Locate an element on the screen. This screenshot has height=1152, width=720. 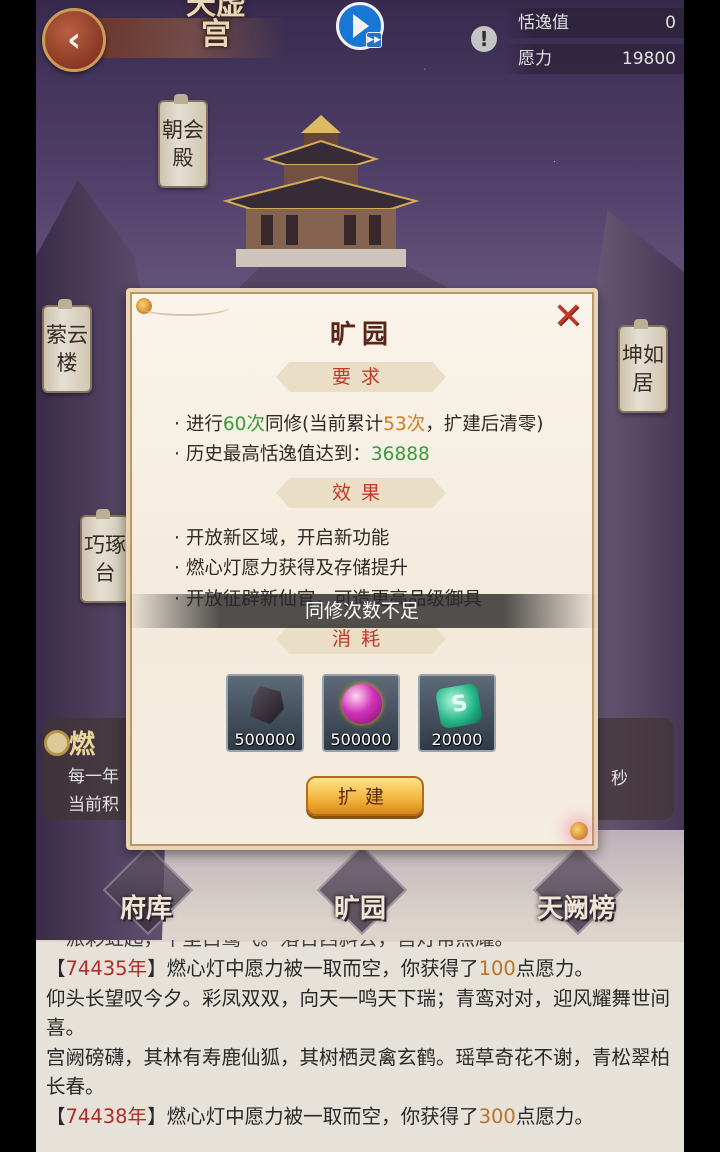
dark-ore-icon is located at coordinates (267, 705).